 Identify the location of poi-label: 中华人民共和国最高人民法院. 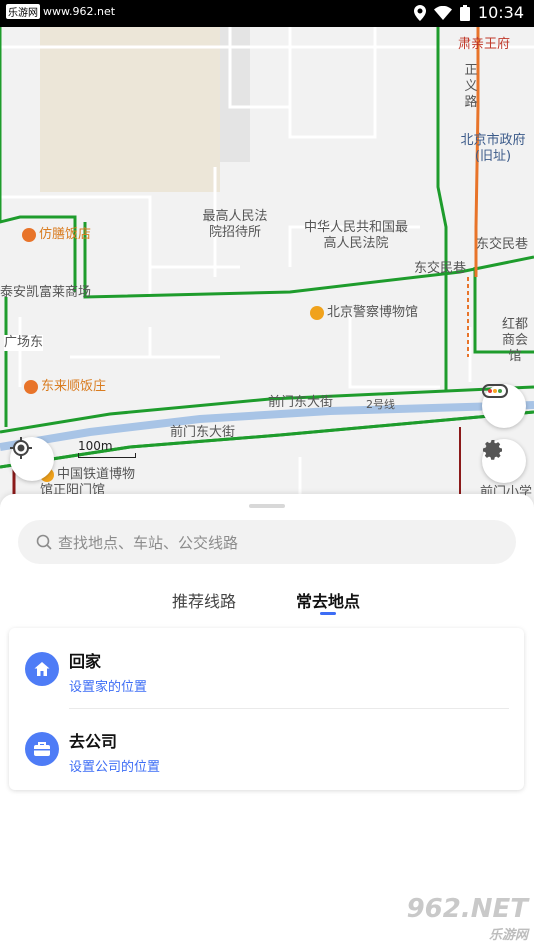
(356, 236).